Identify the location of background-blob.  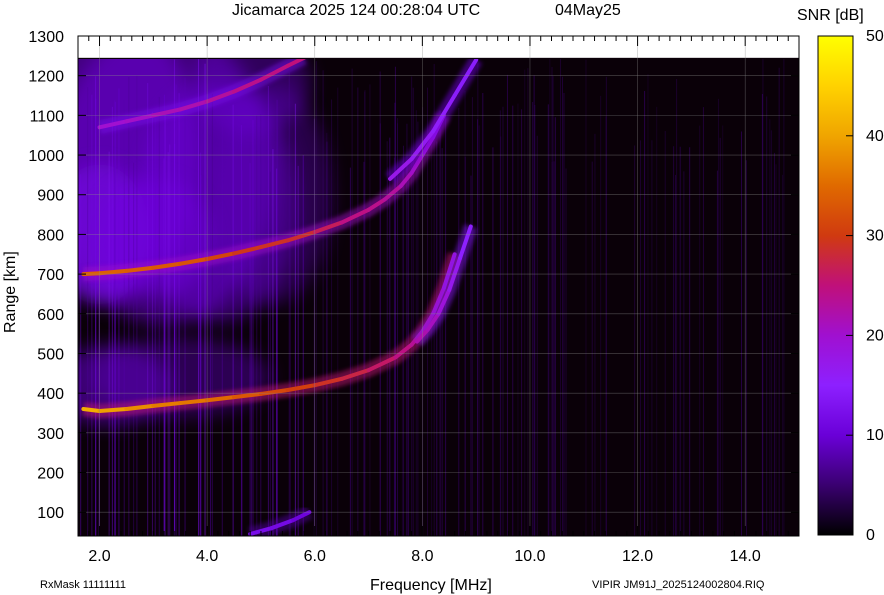
(153, 238).